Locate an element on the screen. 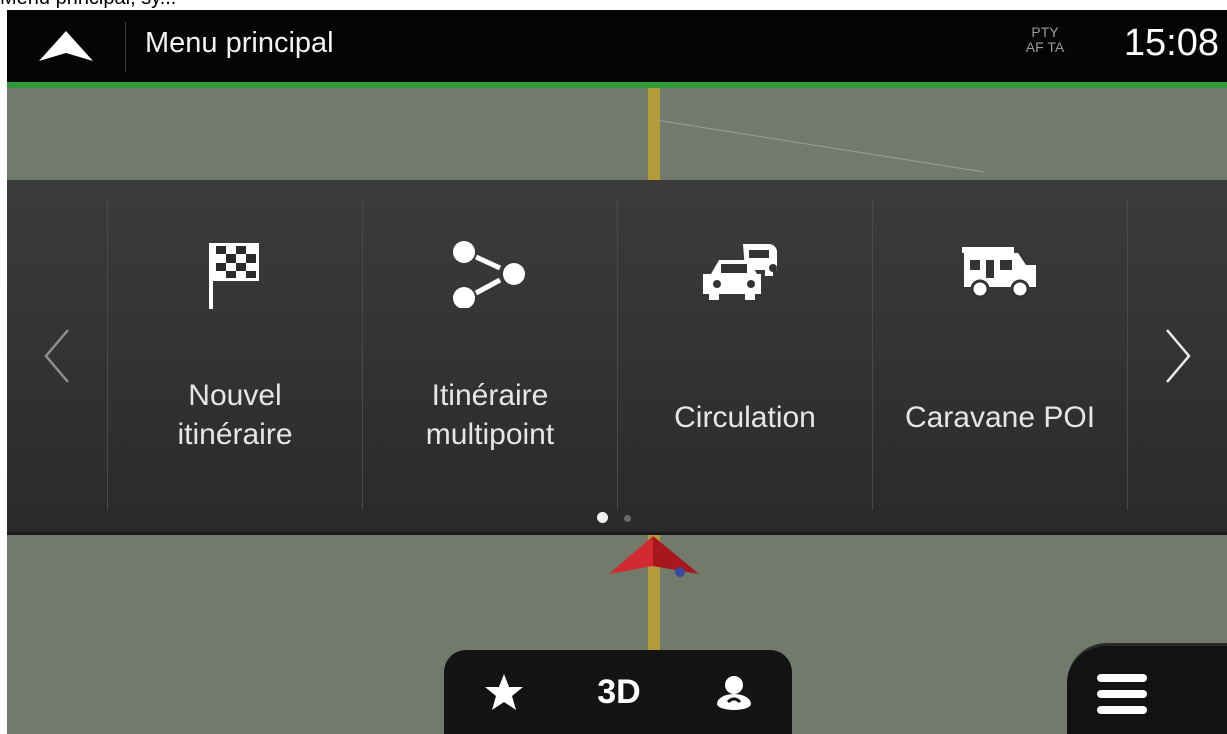 The image size is (1227, 734). star-icon is located at coordinates (504, 692).